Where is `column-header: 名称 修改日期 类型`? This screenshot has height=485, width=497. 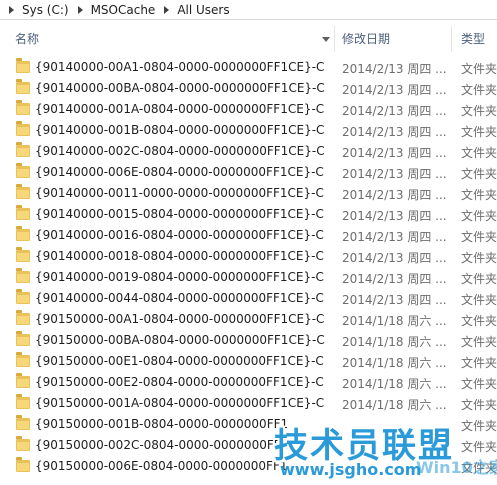
column-header: 名称 修改日期 类型 is located at coordinates (248, 39).